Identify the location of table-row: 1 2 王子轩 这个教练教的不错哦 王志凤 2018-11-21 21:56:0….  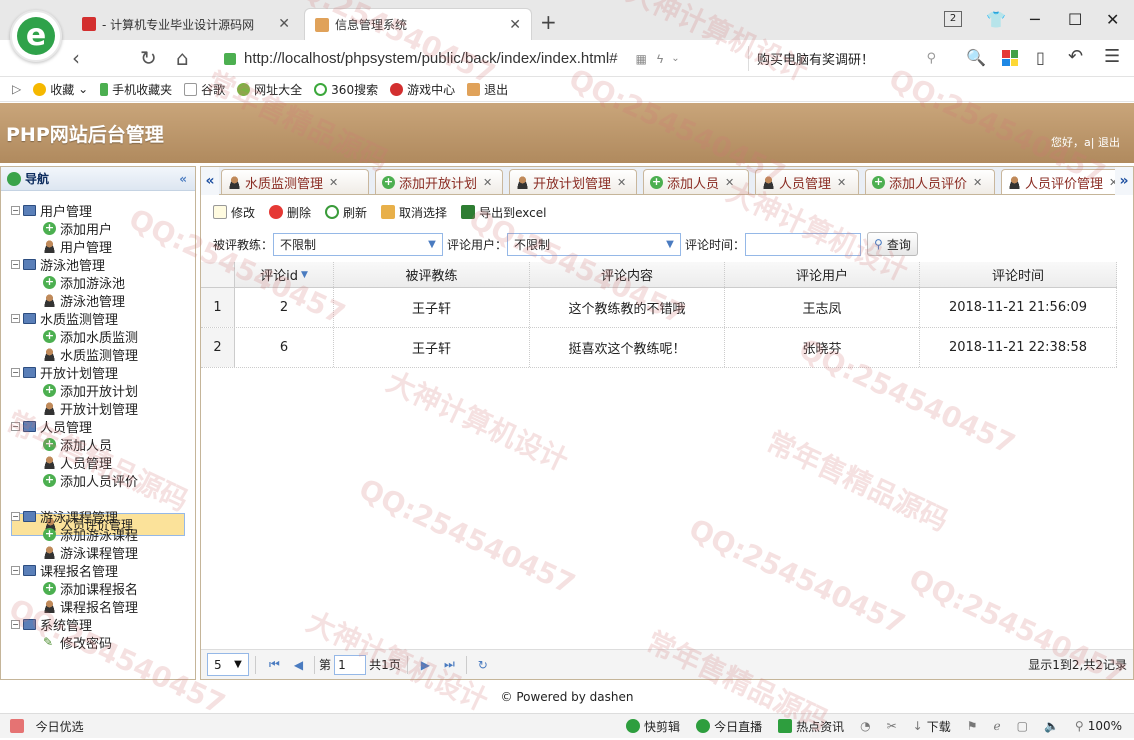
(659, 308).